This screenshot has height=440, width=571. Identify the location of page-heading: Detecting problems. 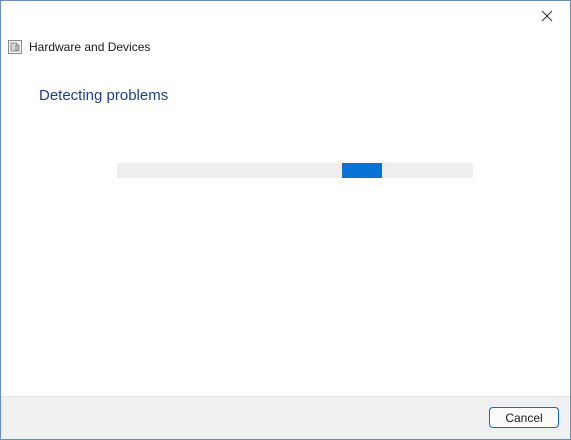
(104, 95).